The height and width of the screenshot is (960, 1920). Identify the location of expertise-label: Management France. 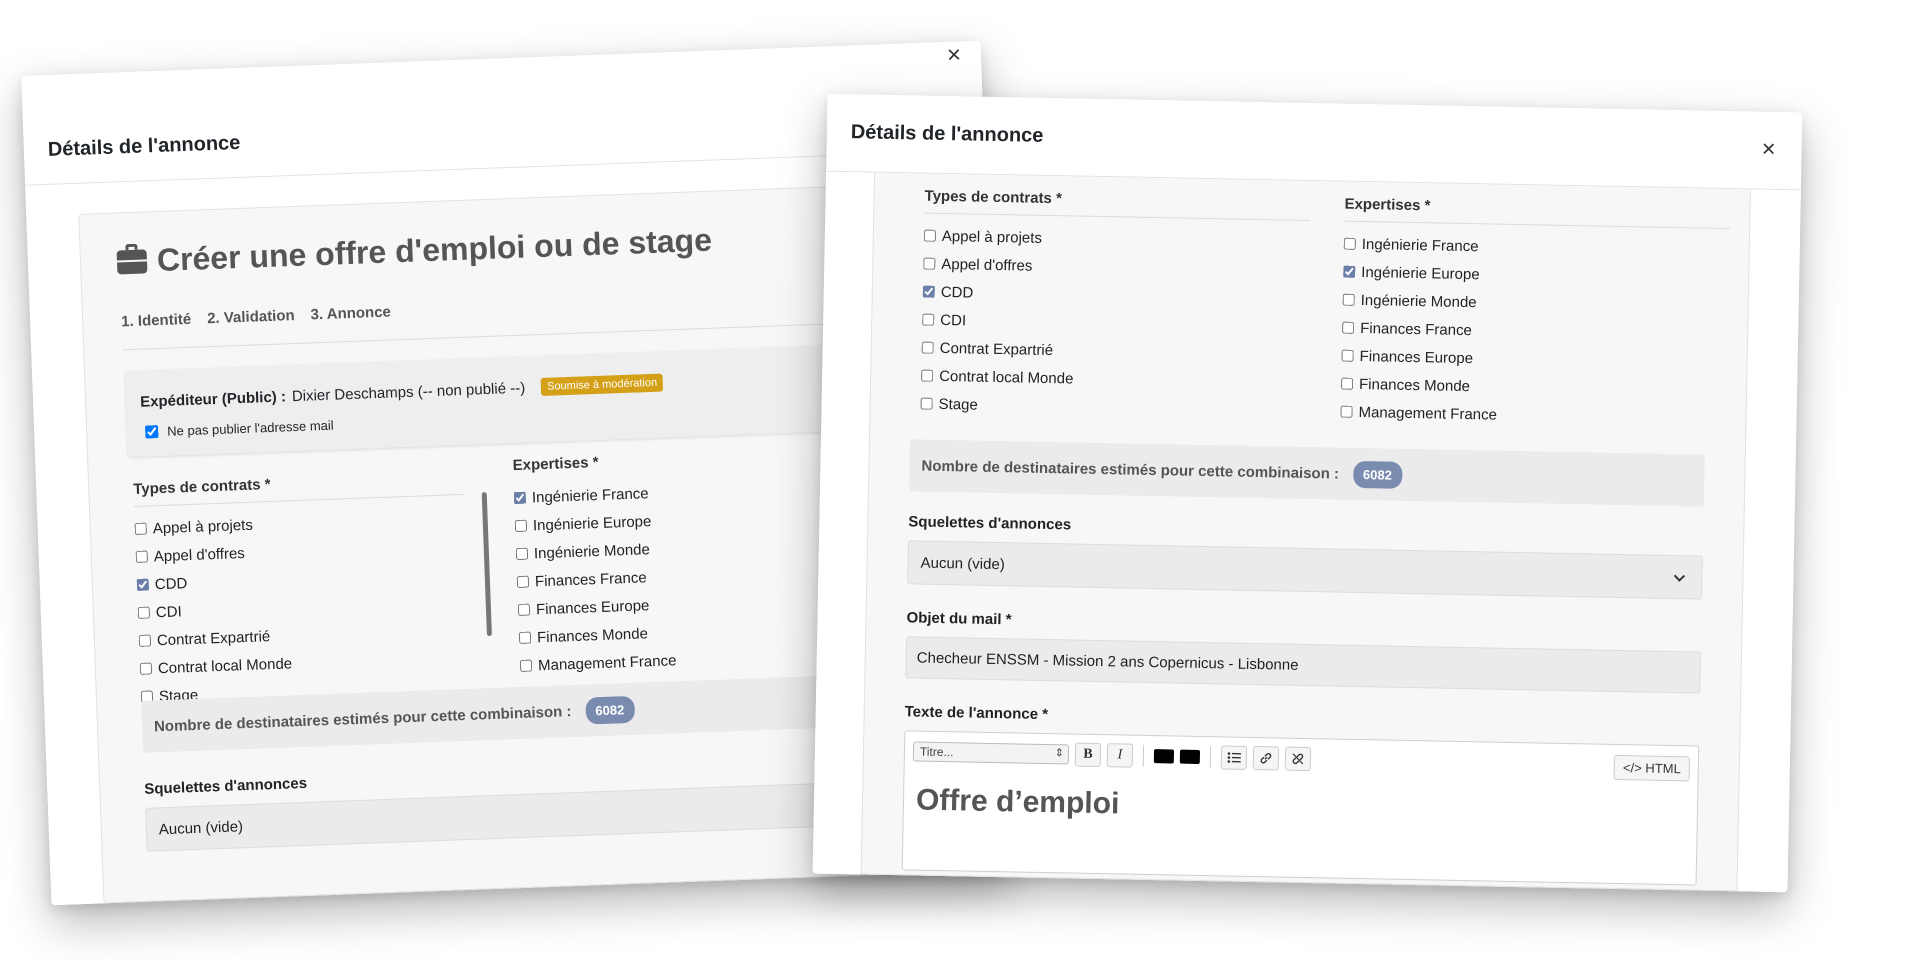
(607, 662).